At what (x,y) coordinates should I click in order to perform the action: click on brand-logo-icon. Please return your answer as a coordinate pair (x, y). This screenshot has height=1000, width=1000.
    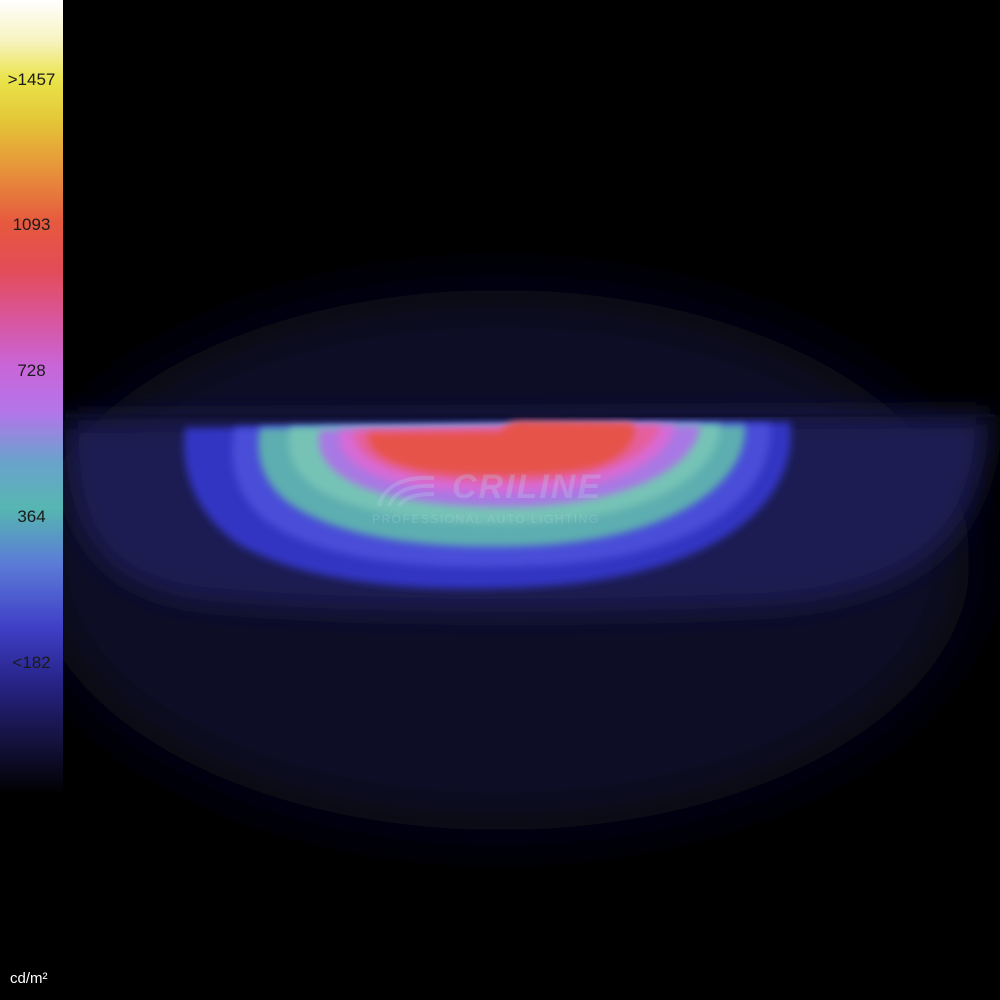
    Looking at the image, I should click on (406, 491).